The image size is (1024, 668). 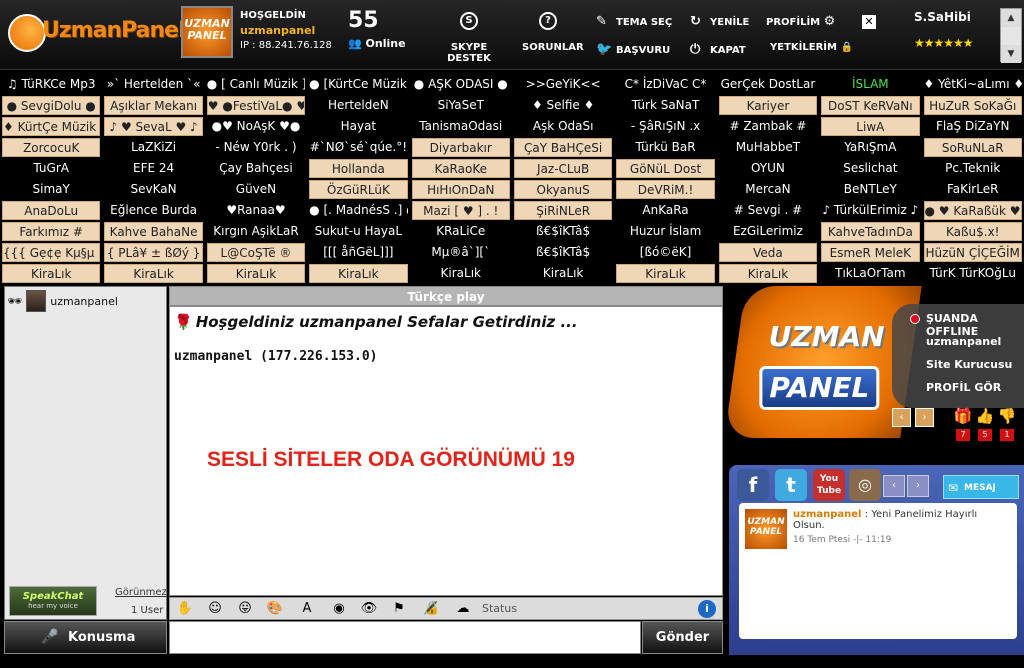 I want to click on room-button: ♥Ranaa♥, so click(x=256, y=210).